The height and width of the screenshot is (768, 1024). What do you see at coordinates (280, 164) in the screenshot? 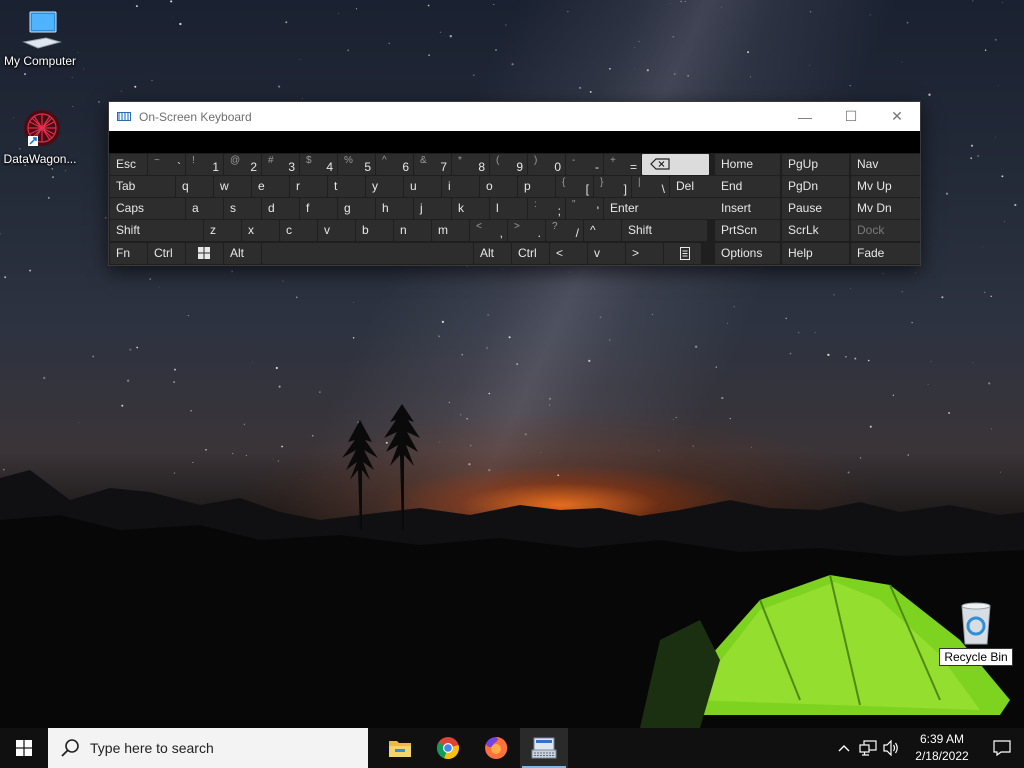
I see `key-3: #3` at bounding box center [280, 164].